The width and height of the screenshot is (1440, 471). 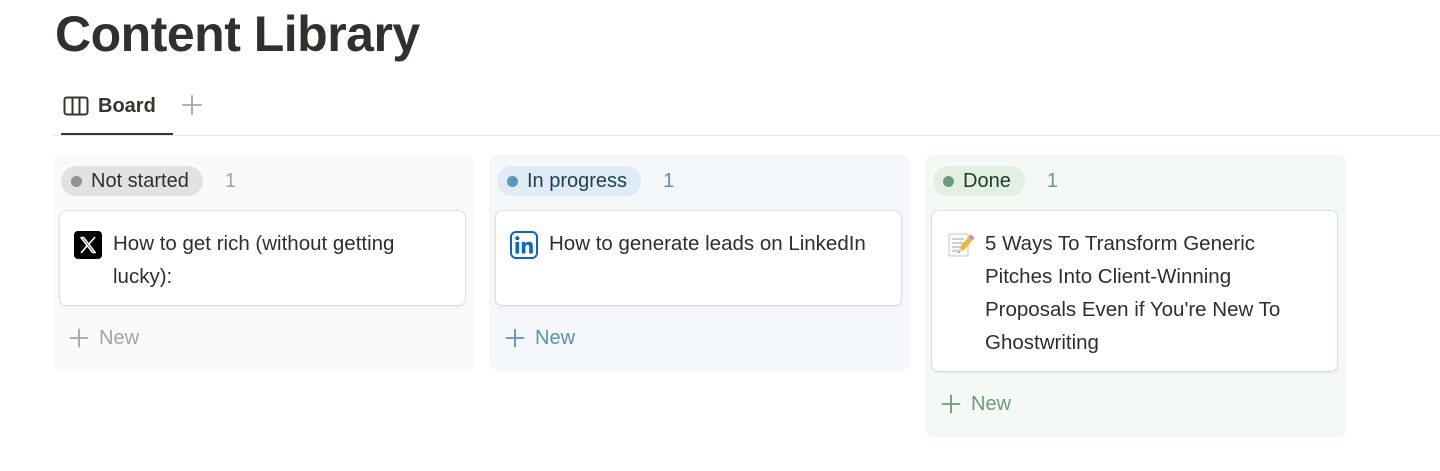 I want to click on column-header: Not started 1, so click(x=148, y=181).